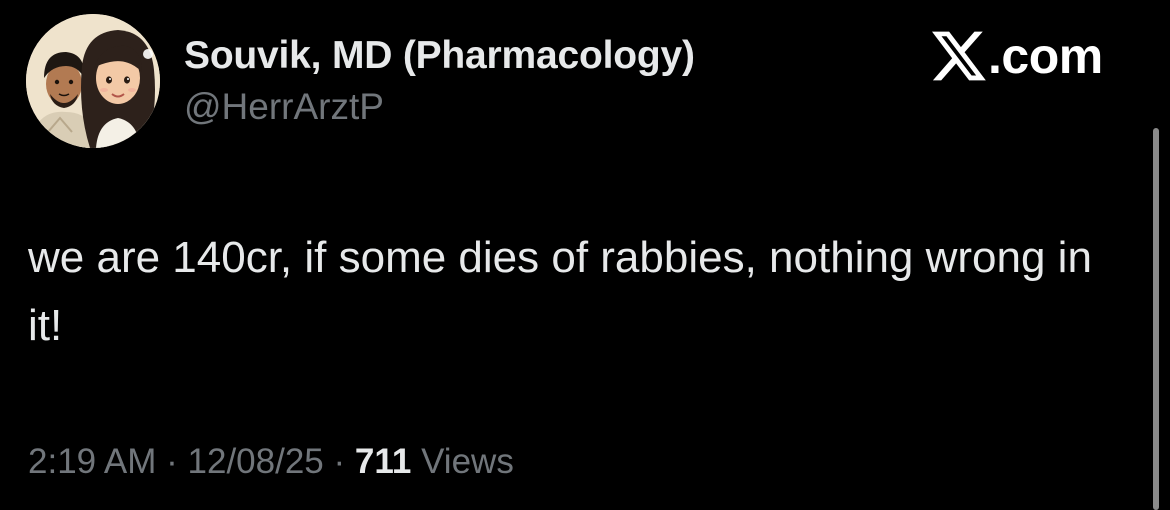 The image size is (1170, 510). Describe the element at coordinates (959, 56) in the screenshot. I see `x-logo-icon` at that location.